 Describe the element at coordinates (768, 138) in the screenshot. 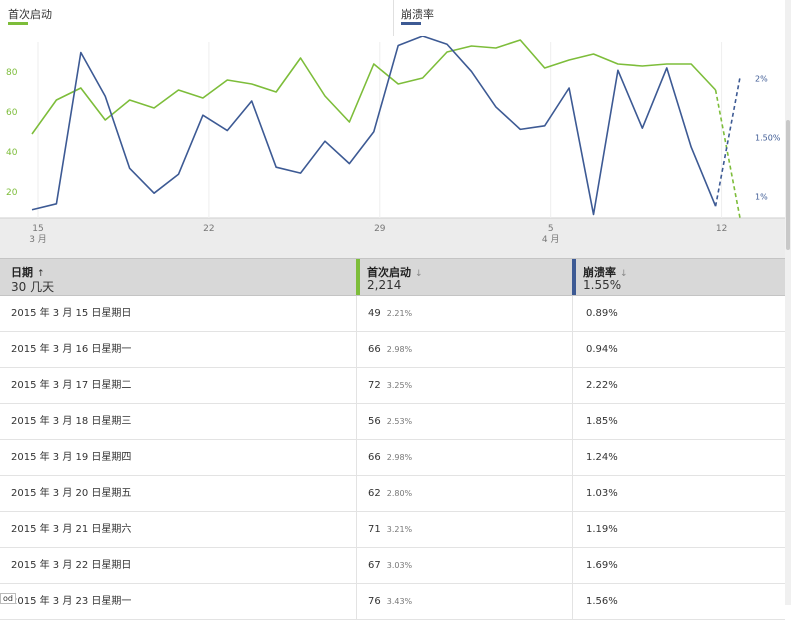

I see `y-right-tick-label: 1.50%` at that location.